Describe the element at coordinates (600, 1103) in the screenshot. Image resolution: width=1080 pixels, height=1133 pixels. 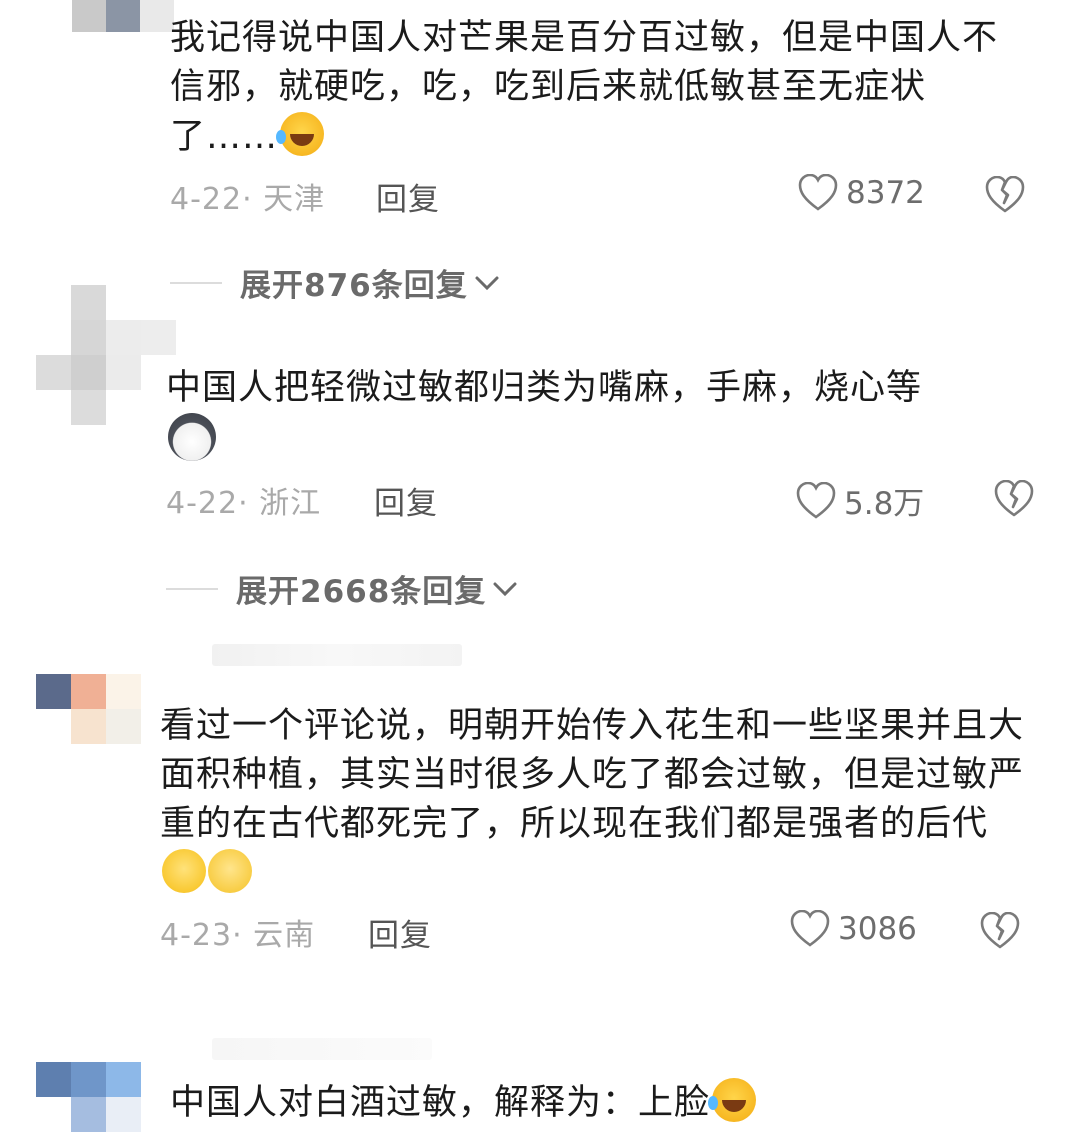
I see `comment-text: 中国人对白酒过敏，解释为：上脸` at that location.